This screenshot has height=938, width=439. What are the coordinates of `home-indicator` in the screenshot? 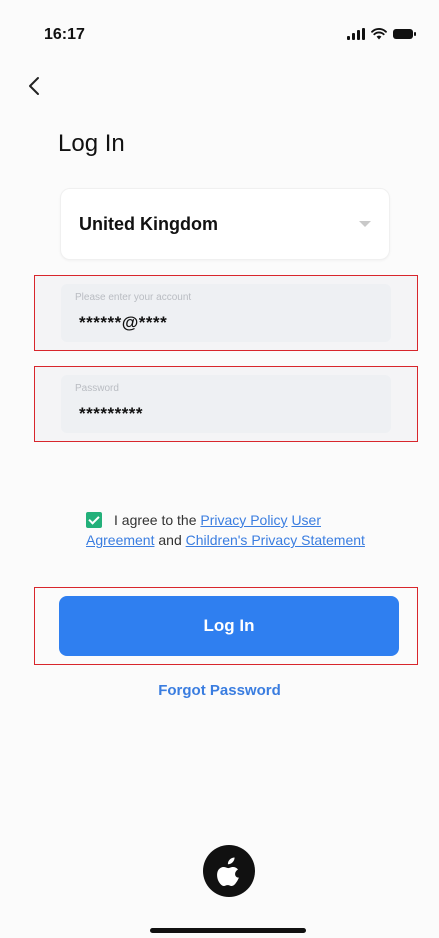 It's located at (228, 930).